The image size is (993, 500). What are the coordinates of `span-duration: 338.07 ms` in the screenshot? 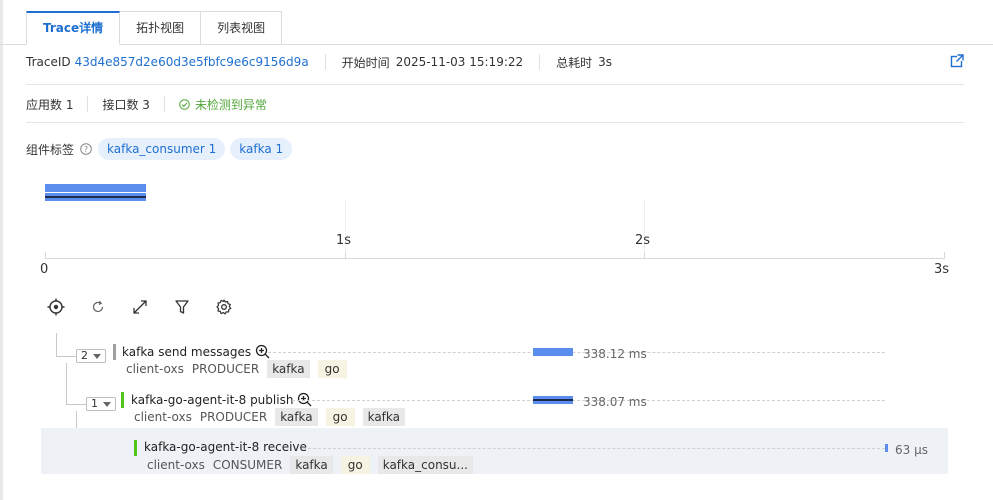 It's located at (615, 402).